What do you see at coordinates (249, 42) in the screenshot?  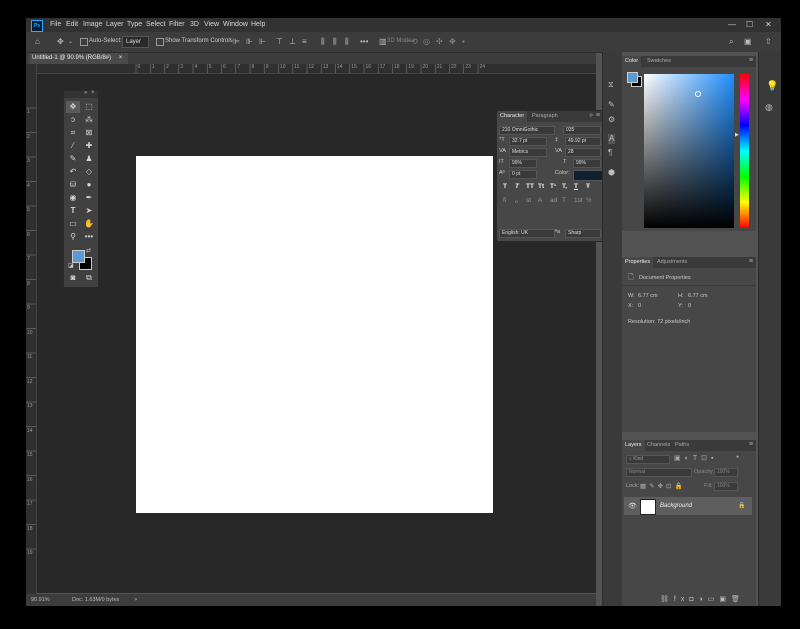 I see `align-center-icon: ⊪` at bounding box center [249, 42].